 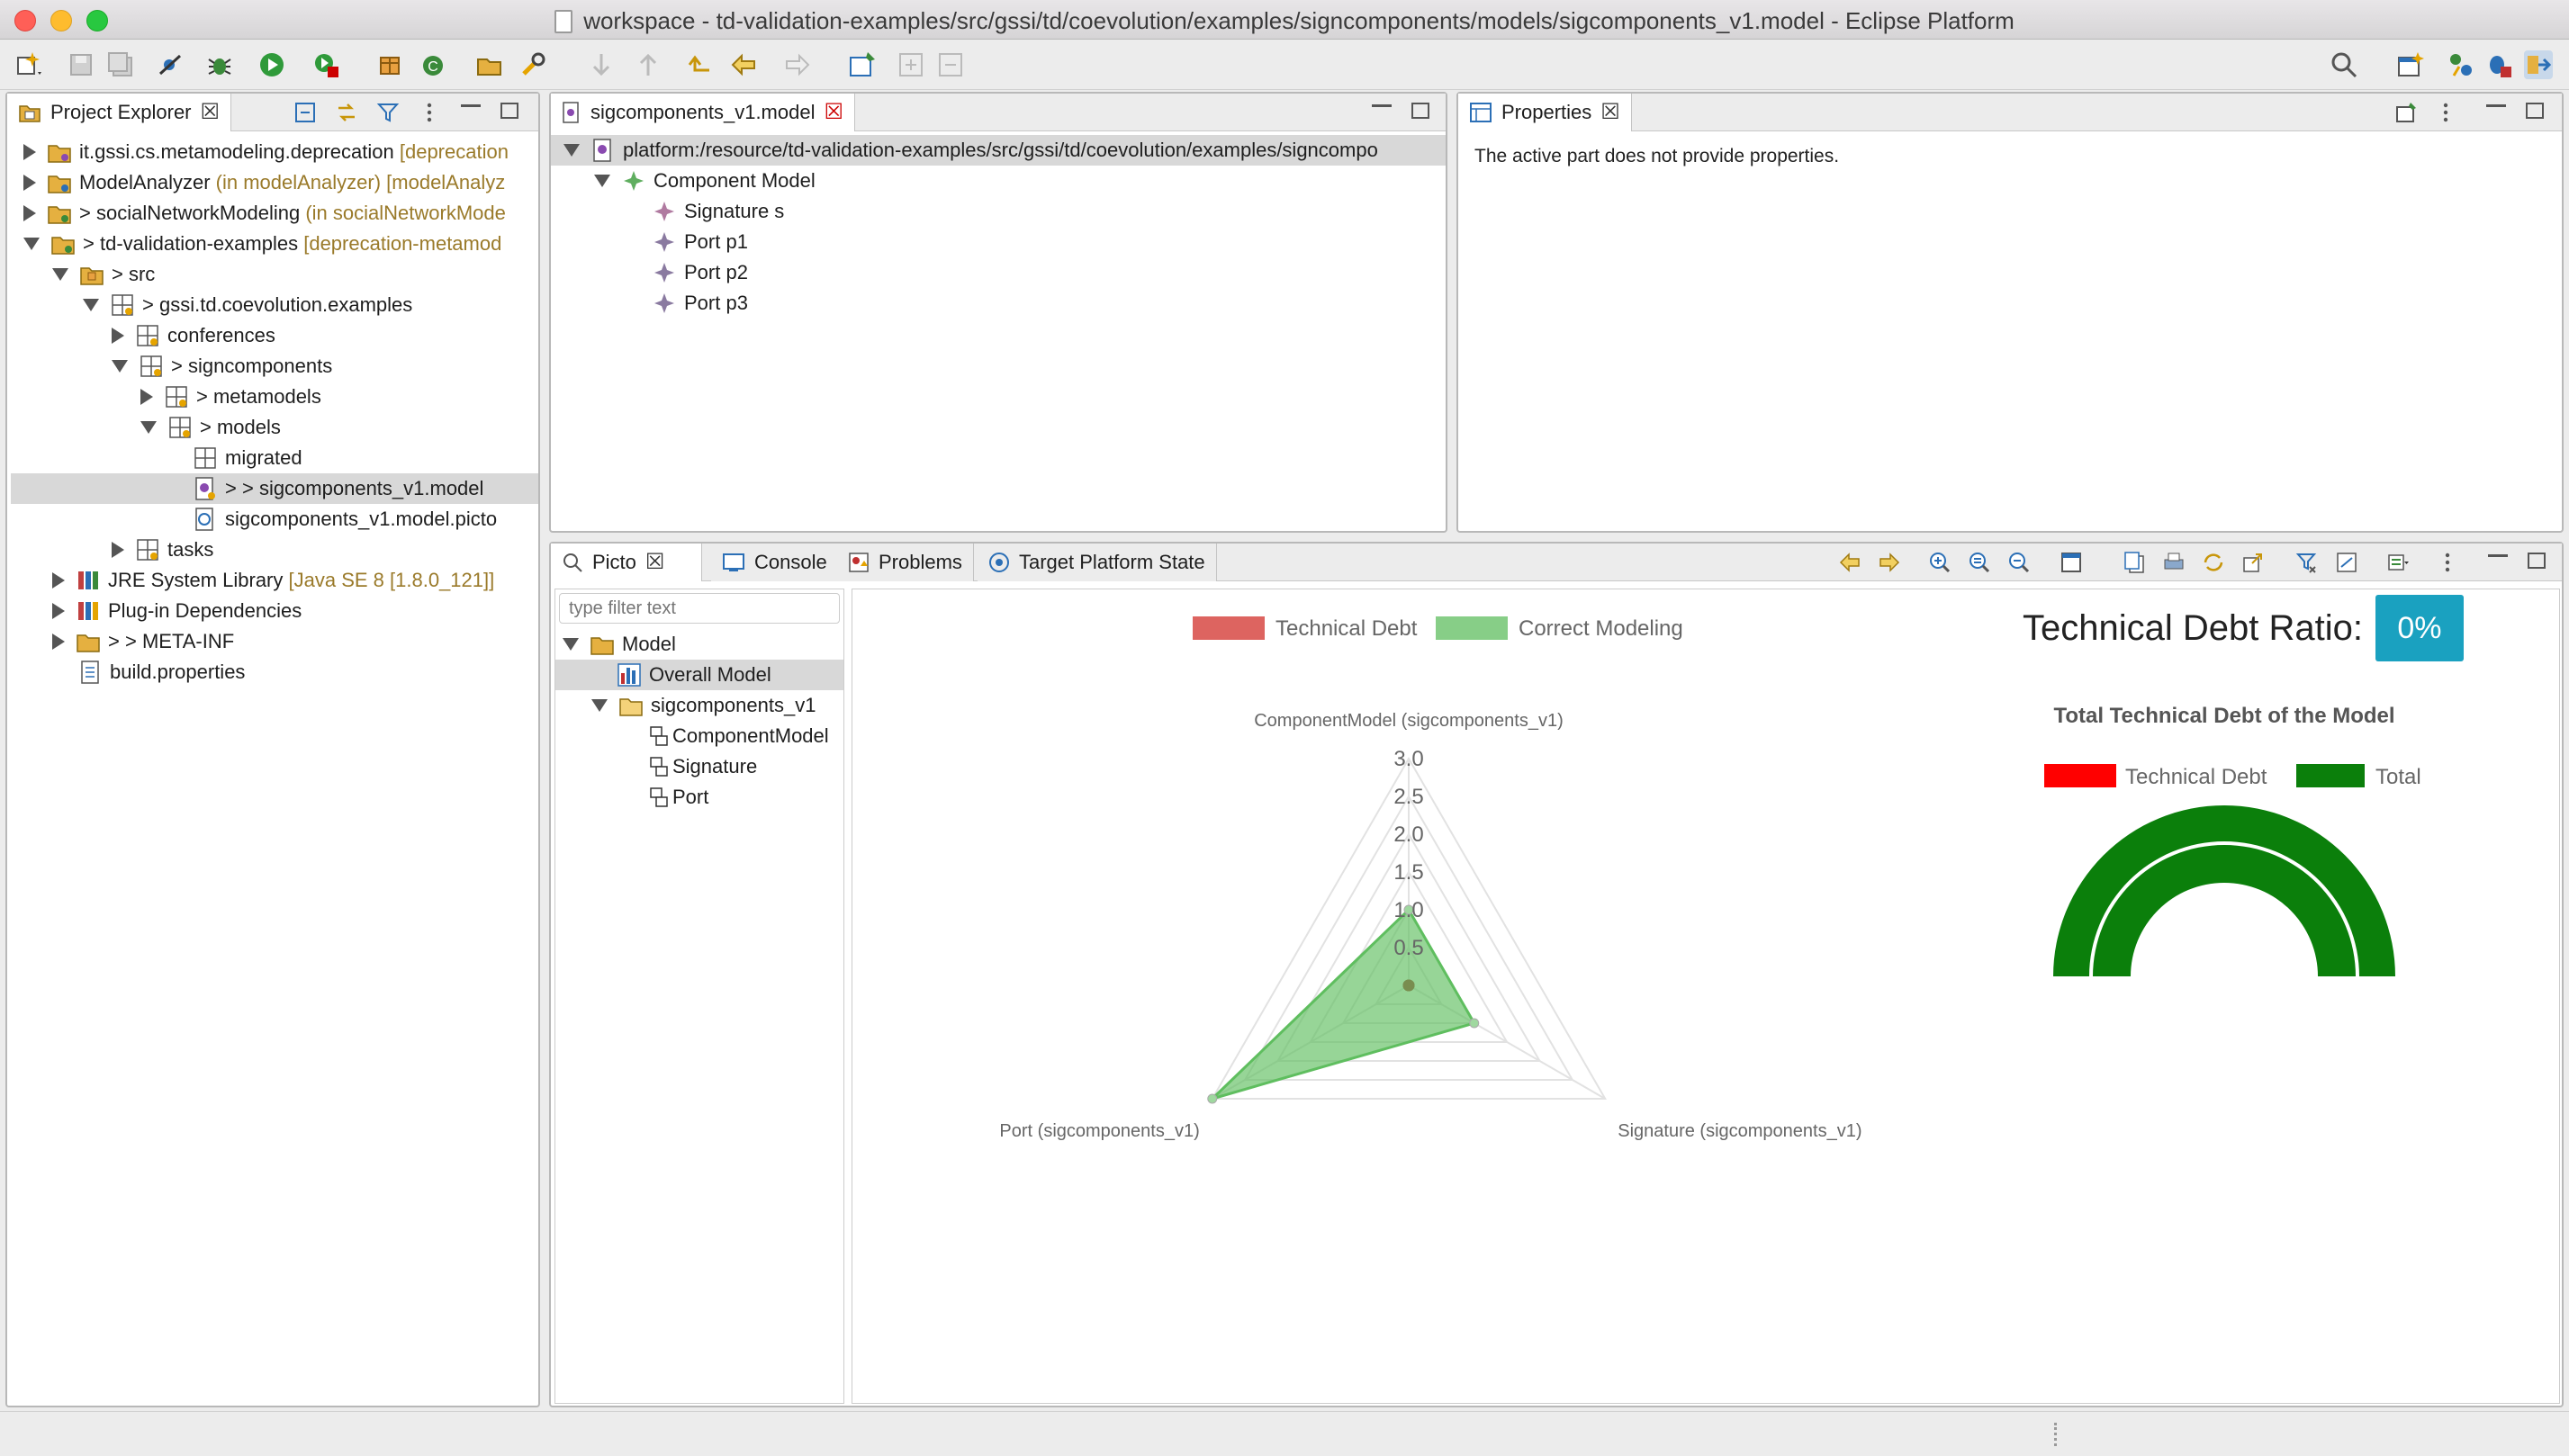 I want to click on perspective-java-icon, so click(x=2461, y=64).